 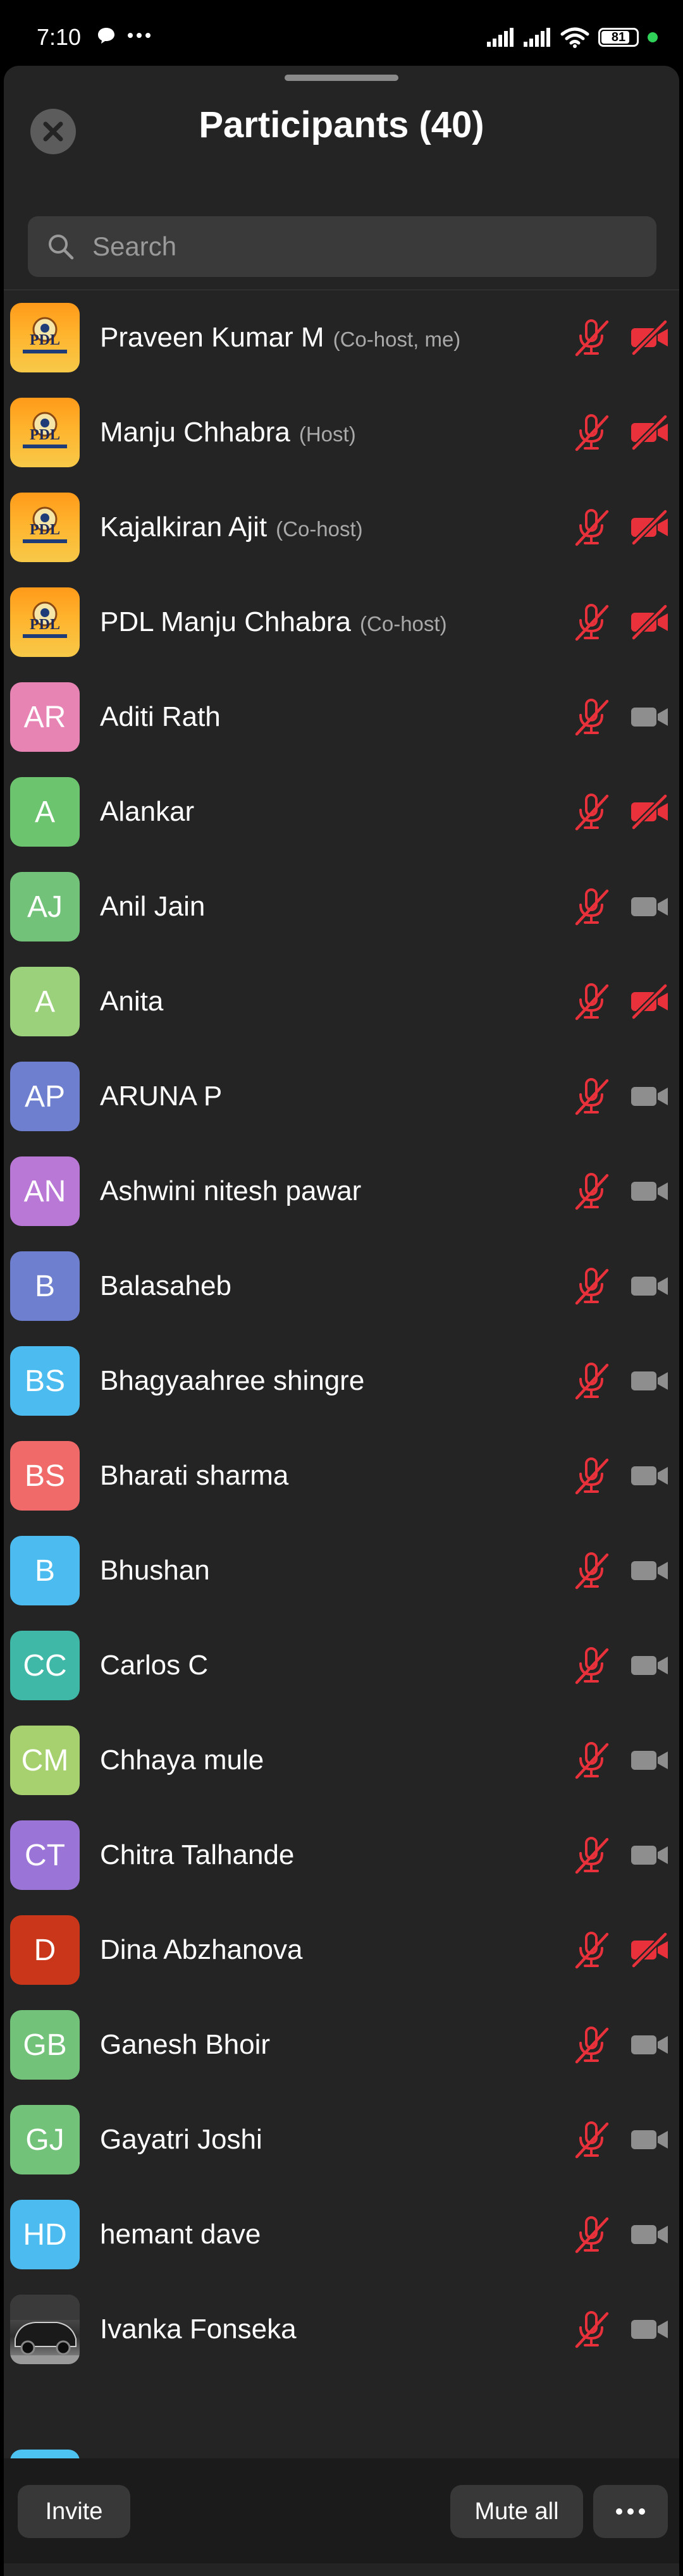 What do you see at coordinates (341, 906) in the screenshot?
I see `participant-row: AJ Anil Jain` at bounding box center [341, 906].